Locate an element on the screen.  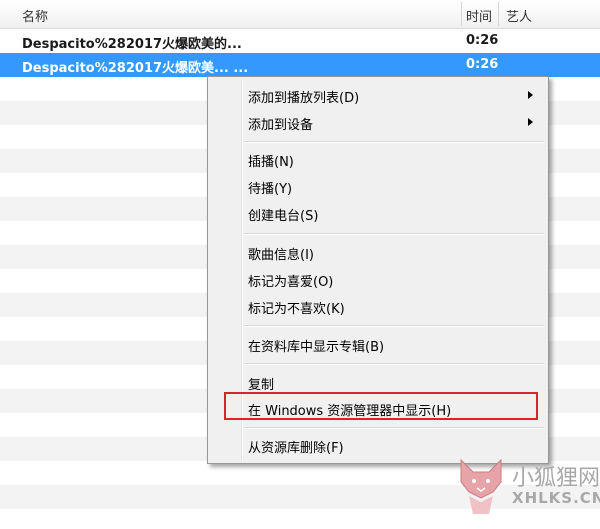
column-header-name: 名称 is located at coordinates (35, 15).